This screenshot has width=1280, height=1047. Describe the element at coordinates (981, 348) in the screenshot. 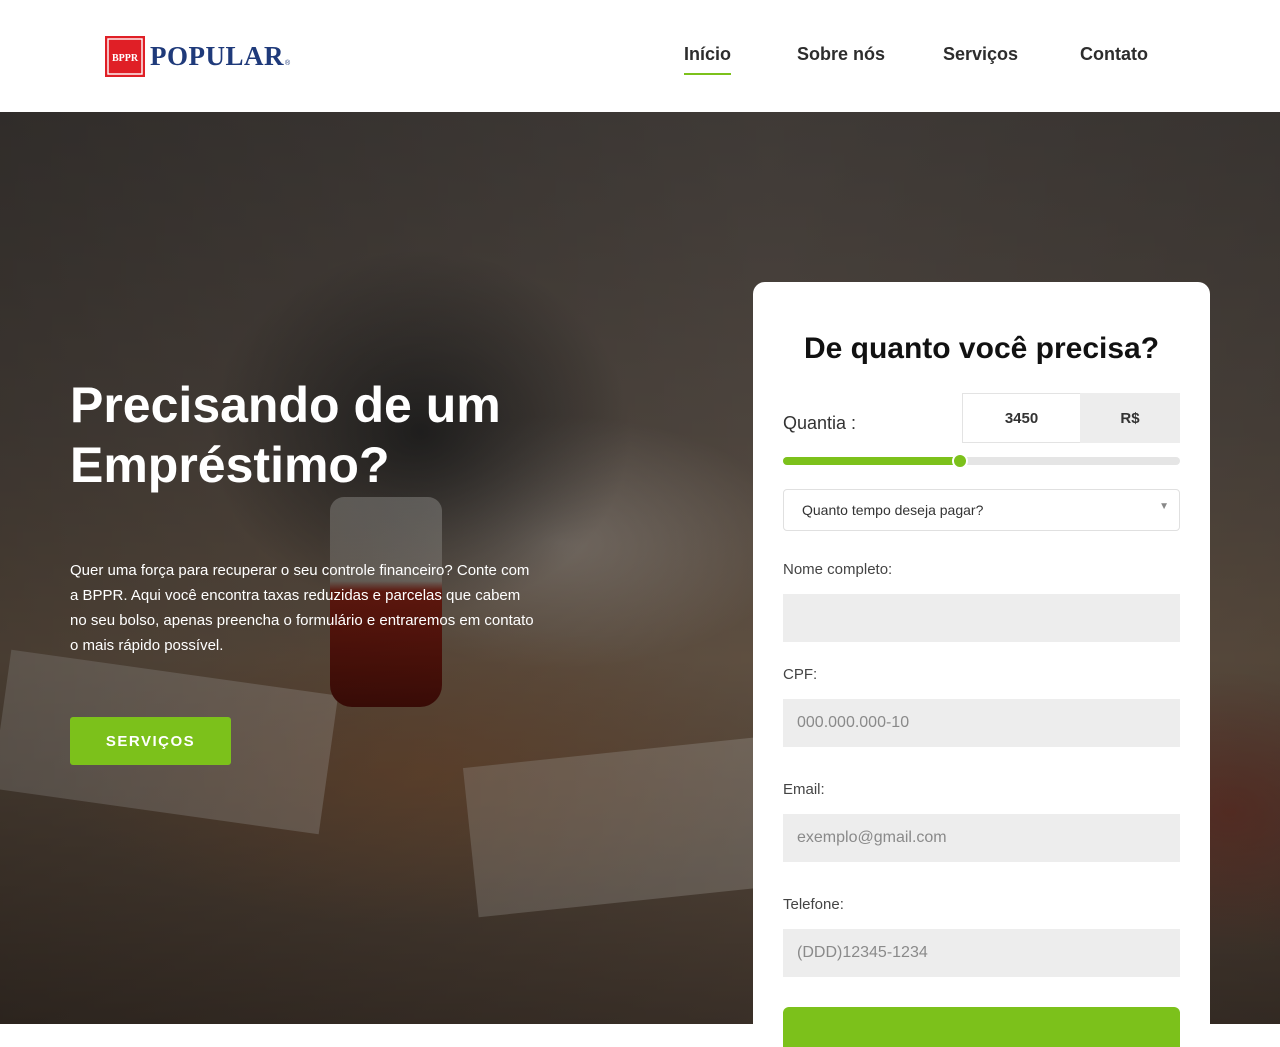

I see `form-title: De quanto você precisa?` at that location.